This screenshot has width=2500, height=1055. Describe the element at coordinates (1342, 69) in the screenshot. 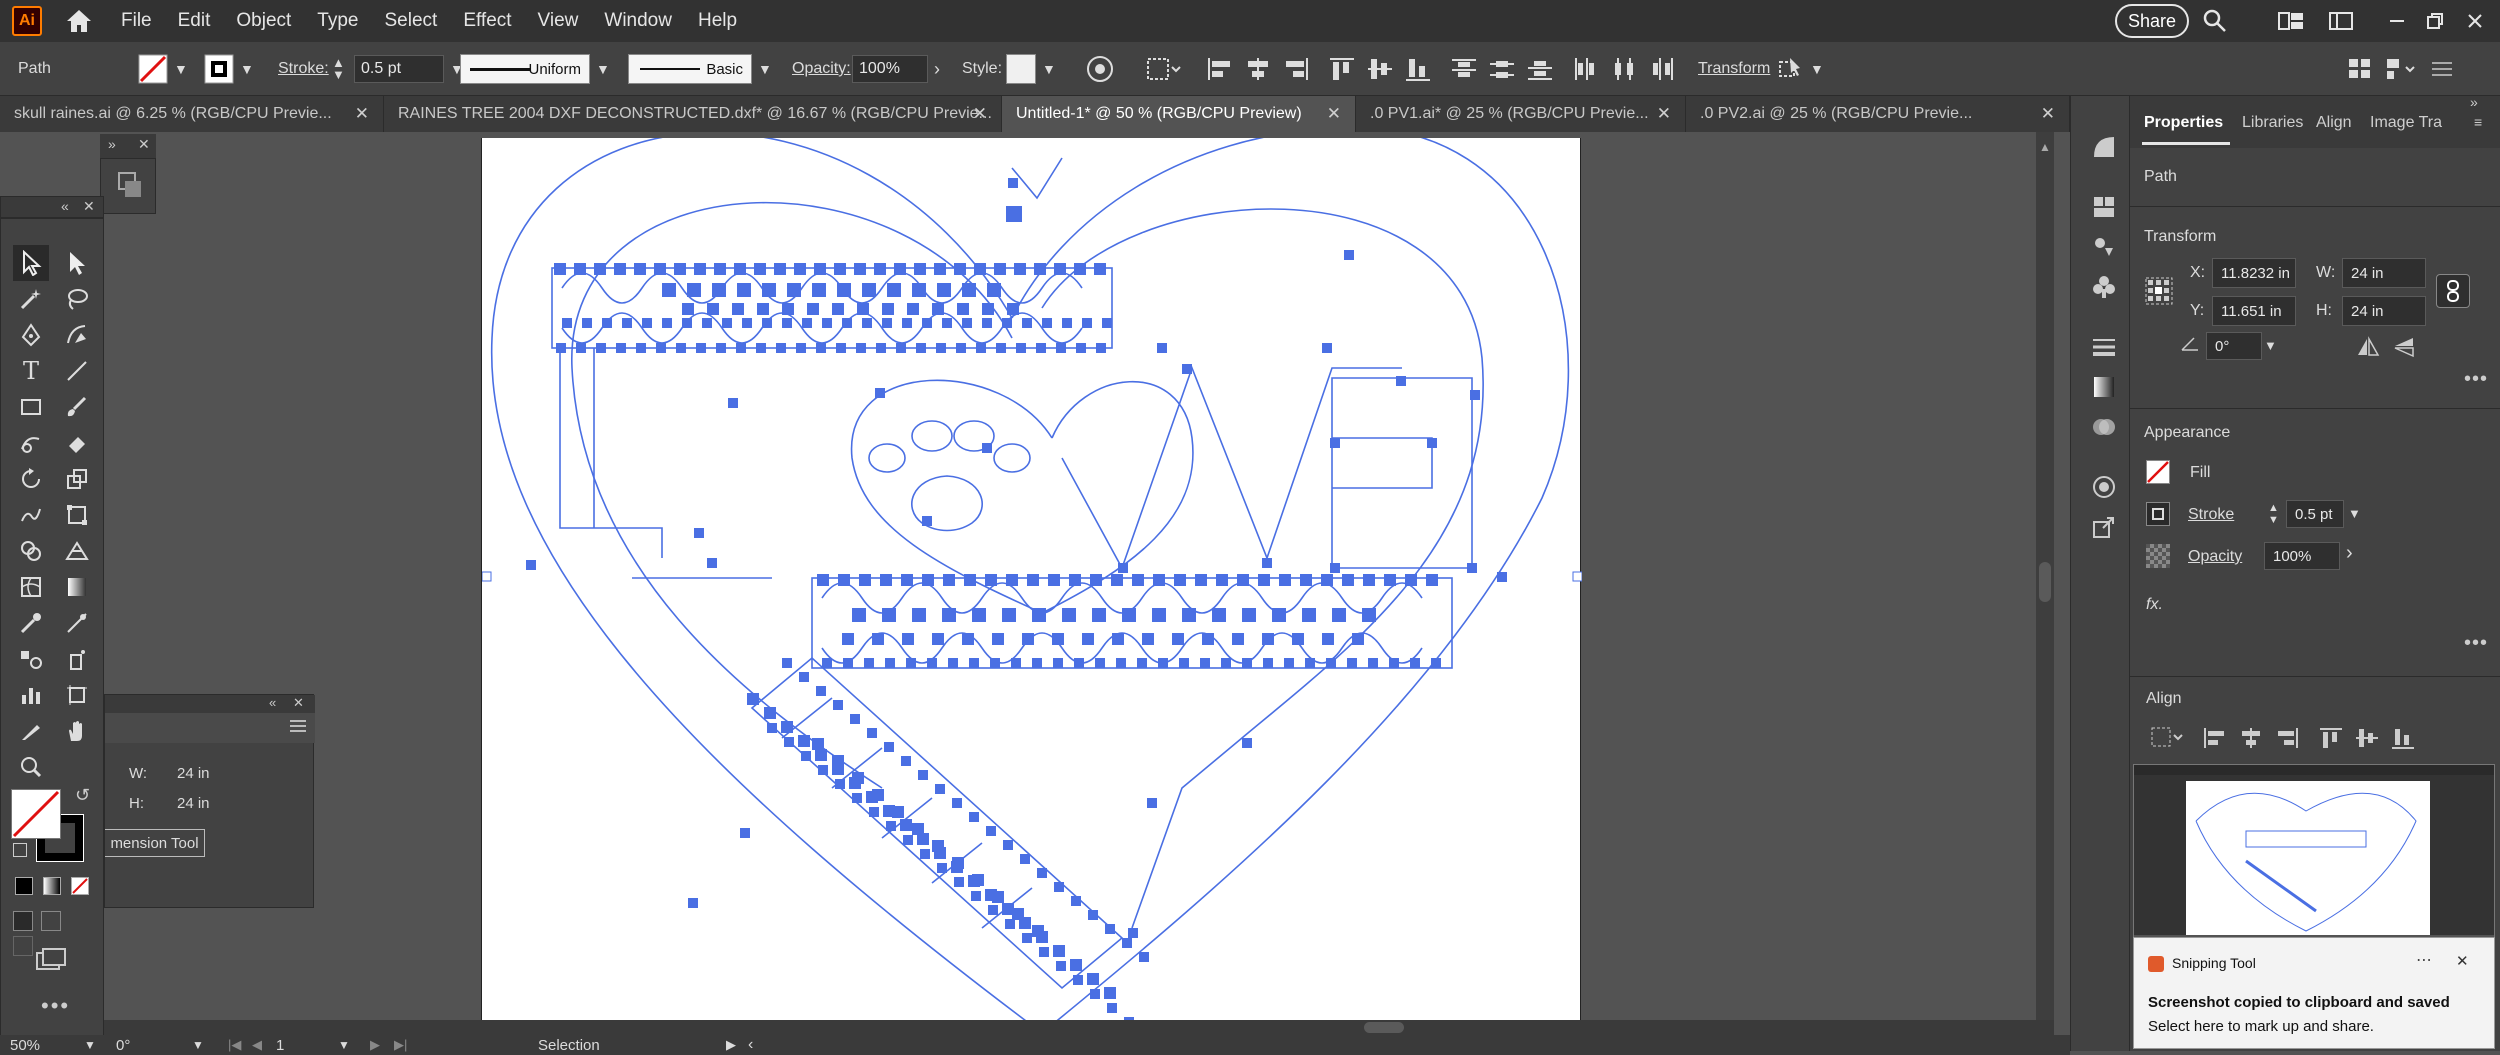

I see `align-top-icon` at that location.